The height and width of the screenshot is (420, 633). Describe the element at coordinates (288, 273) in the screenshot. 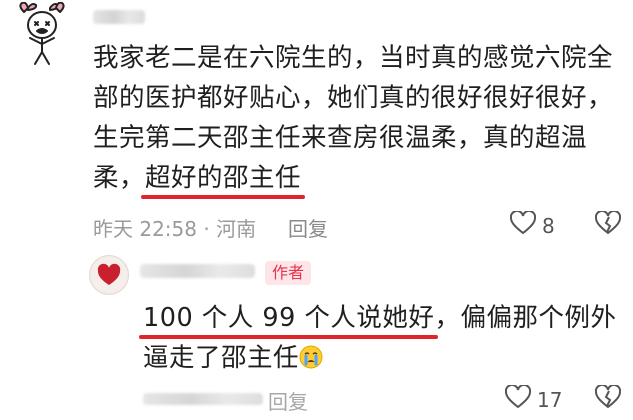

I see `author-badge: 作者` at that location.